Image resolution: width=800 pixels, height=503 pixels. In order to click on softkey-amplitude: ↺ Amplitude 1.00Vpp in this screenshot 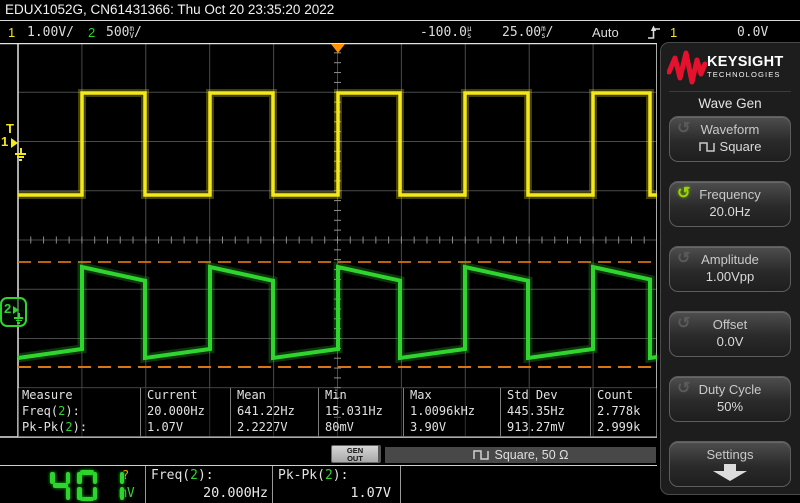, I will do `click(730, 269)`.